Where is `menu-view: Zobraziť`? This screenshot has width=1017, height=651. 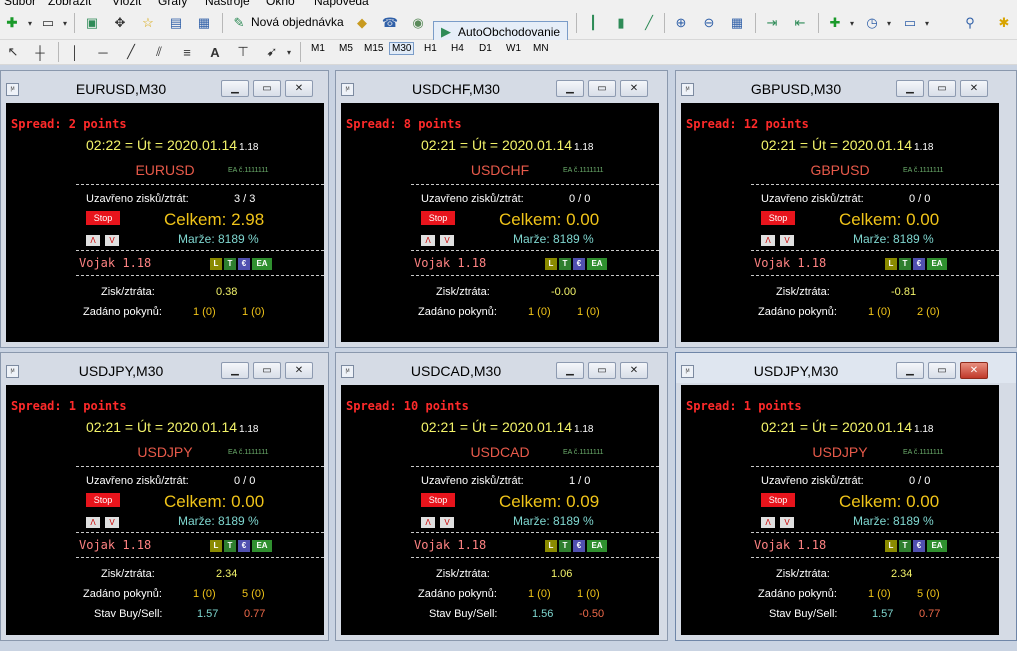 menu-view: Zobraziť is located at coordinates (70, 4).